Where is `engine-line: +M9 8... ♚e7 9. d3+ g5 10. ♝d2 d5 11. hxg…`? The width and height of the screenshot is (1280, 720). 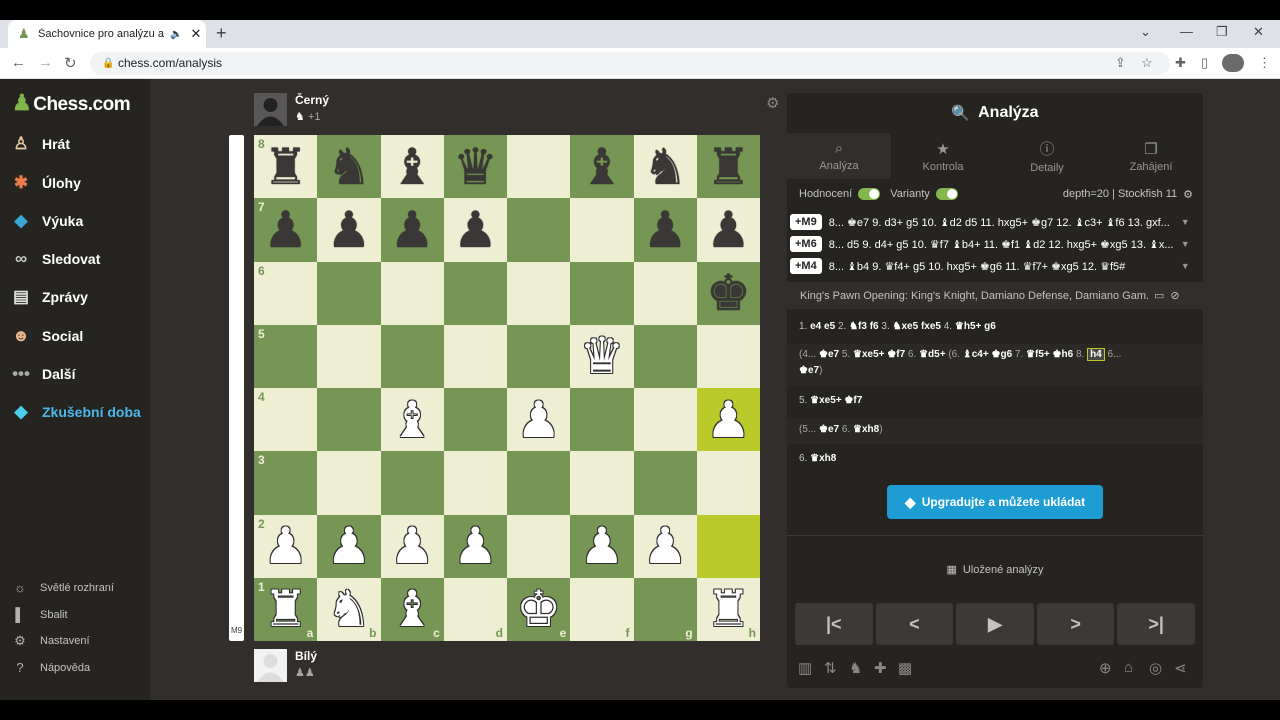 engine-line: +M9 8... ♚e7 9. d3+ g5 10. ♝d2 d5 11. hxg… is located at coordinates (995, 222).